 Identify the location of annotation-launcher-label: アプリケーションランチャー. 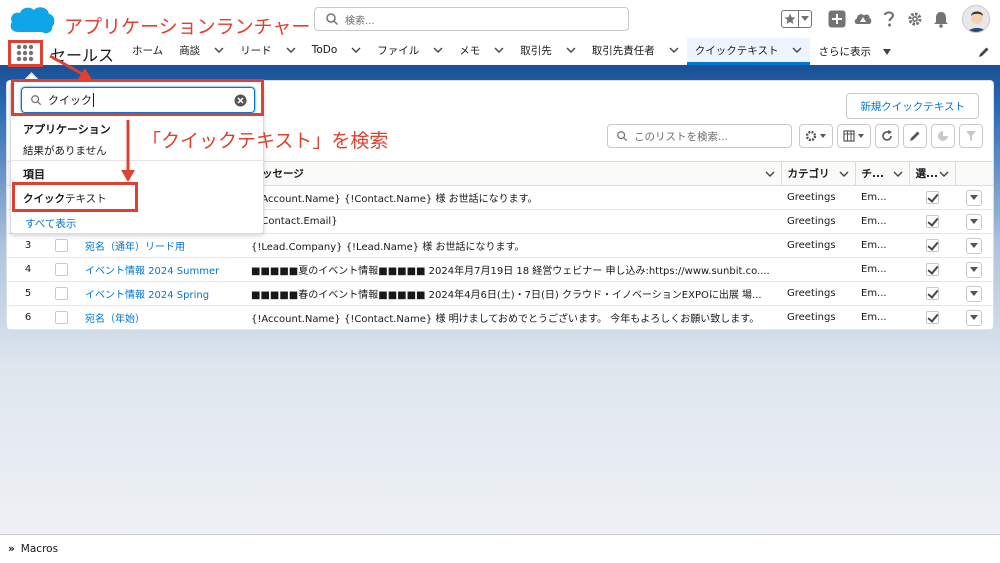
(187, 27).